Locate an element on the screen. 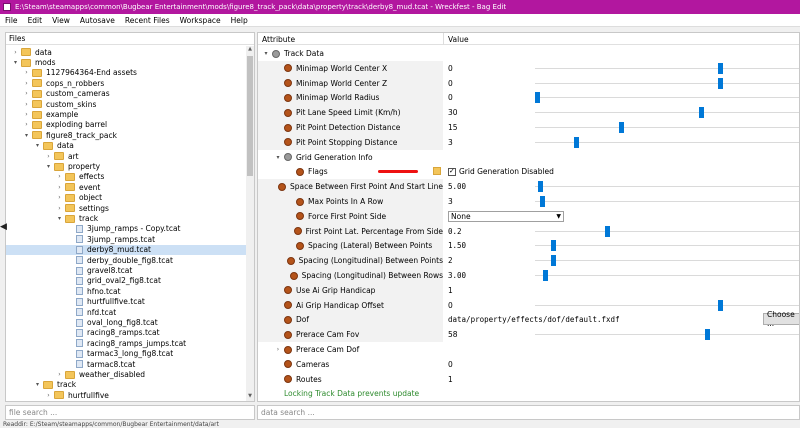 The height and width of the screenshot is (428, 800). chevron-down-icon: ▼ is located at coordinates (558, 216).